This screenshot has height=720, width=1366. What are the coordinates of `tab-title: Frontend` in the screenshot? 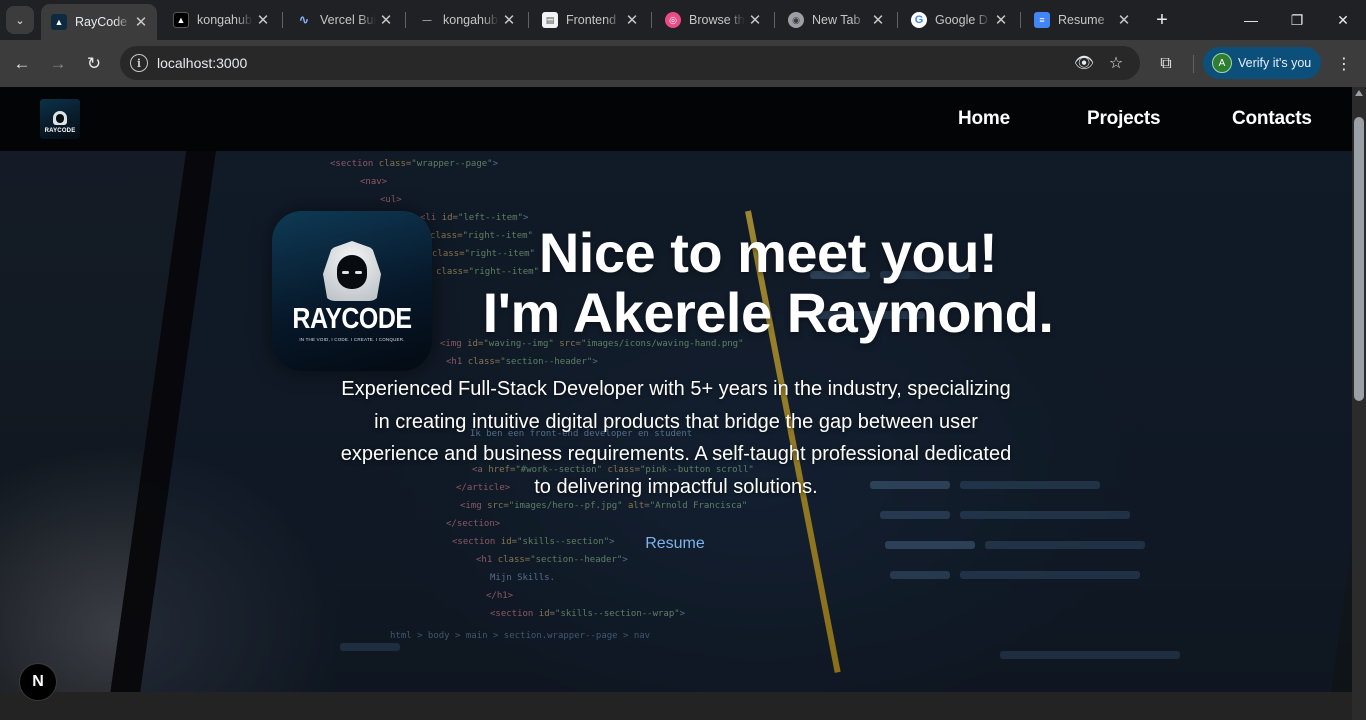 It's located at (591, 20).